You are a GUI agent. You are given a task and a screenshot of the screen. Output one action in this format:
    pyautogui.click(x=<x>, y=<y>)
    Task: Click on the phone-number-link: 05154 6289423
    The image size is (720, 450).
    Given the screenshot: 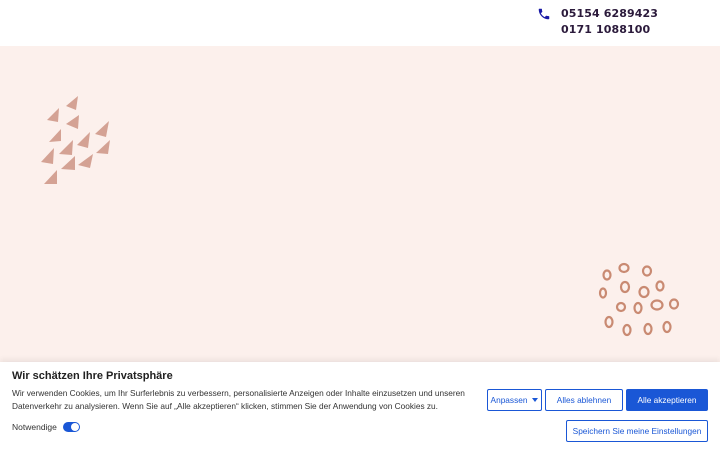 What is the action you would take?
    pyautogui.click(x=609, y=13)
    